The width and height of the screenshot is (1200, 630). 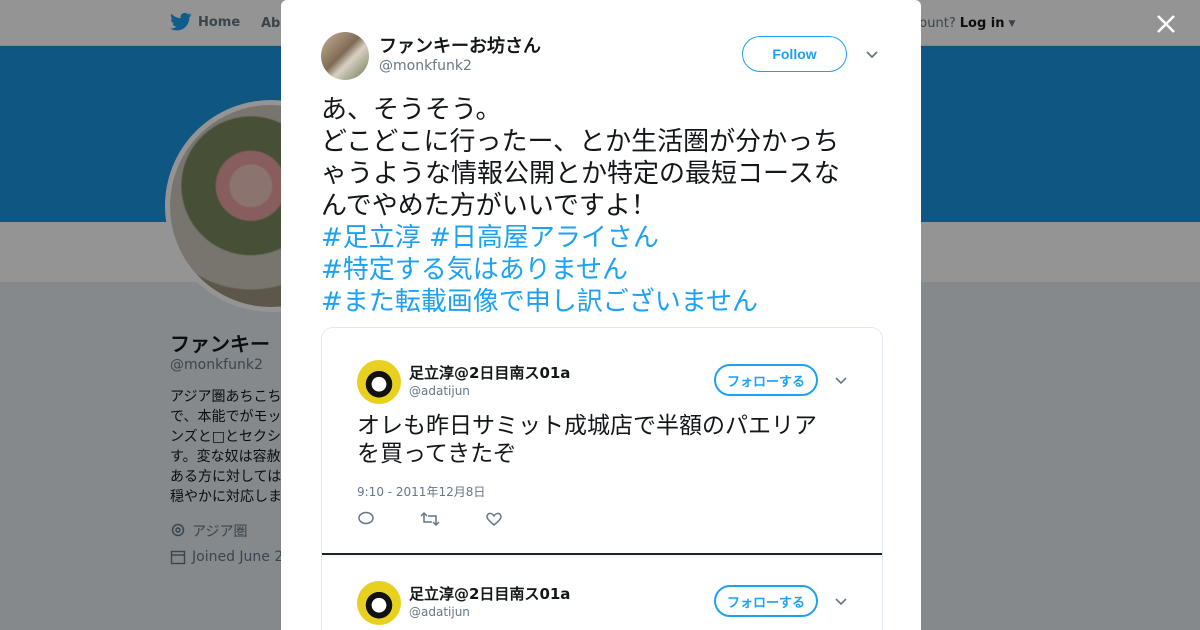 I want to click on embedded-date: 9:10 - 2011年12月8日, so click(x=421, y=492).